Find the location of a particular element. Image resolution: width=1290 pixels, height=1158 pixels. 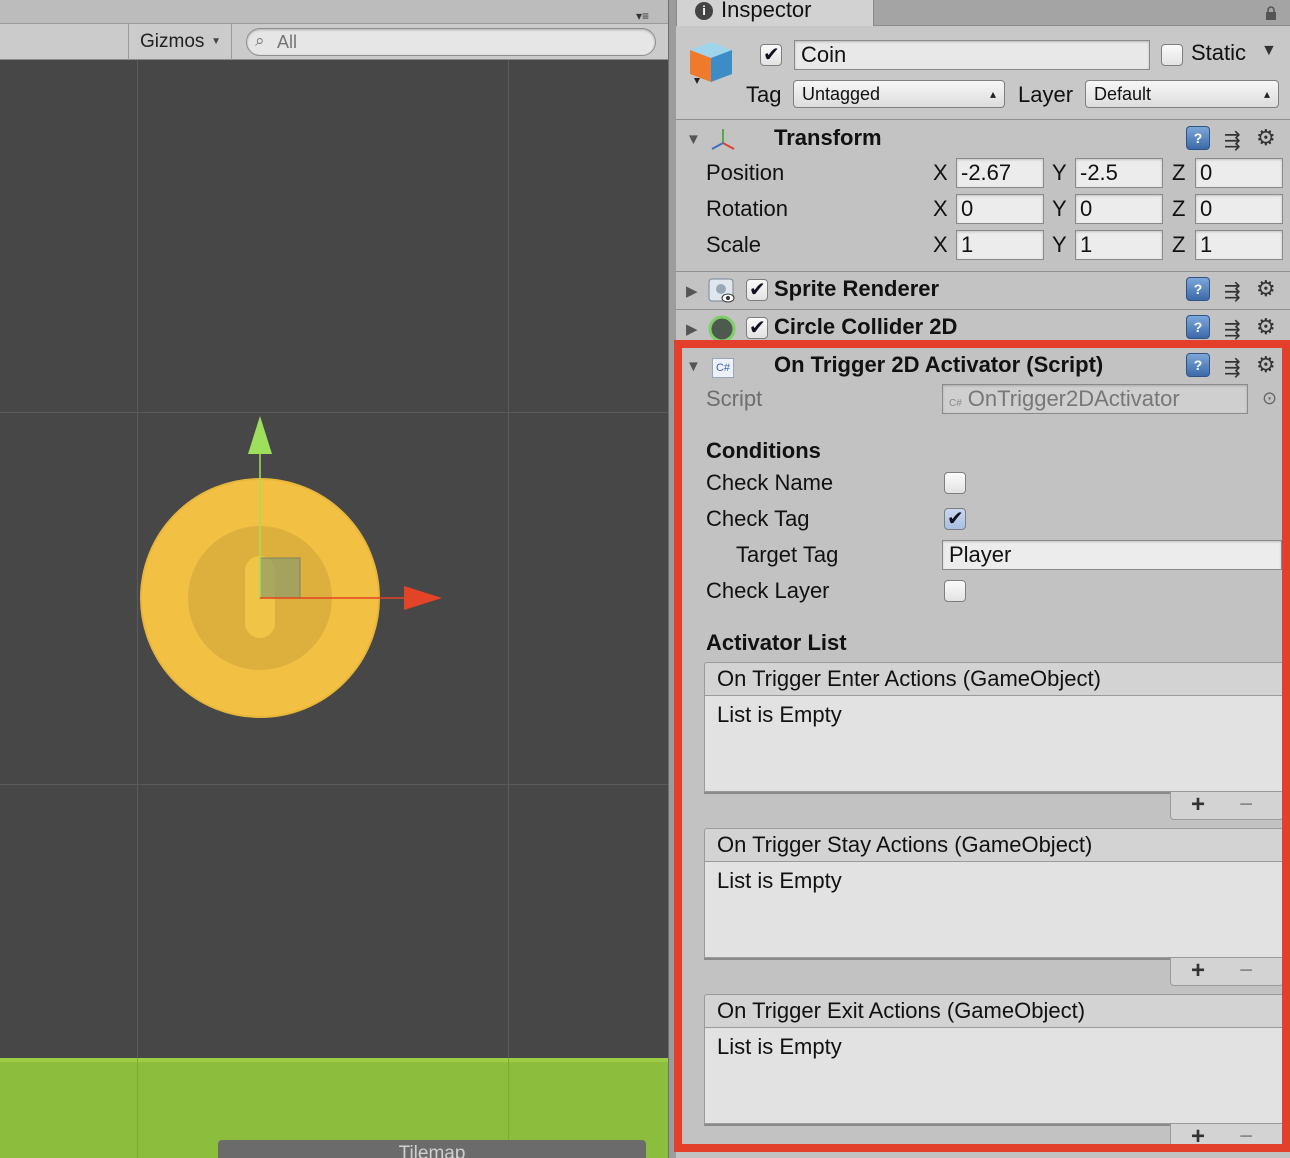

script-label: Script is located at coordinates (734, 398).